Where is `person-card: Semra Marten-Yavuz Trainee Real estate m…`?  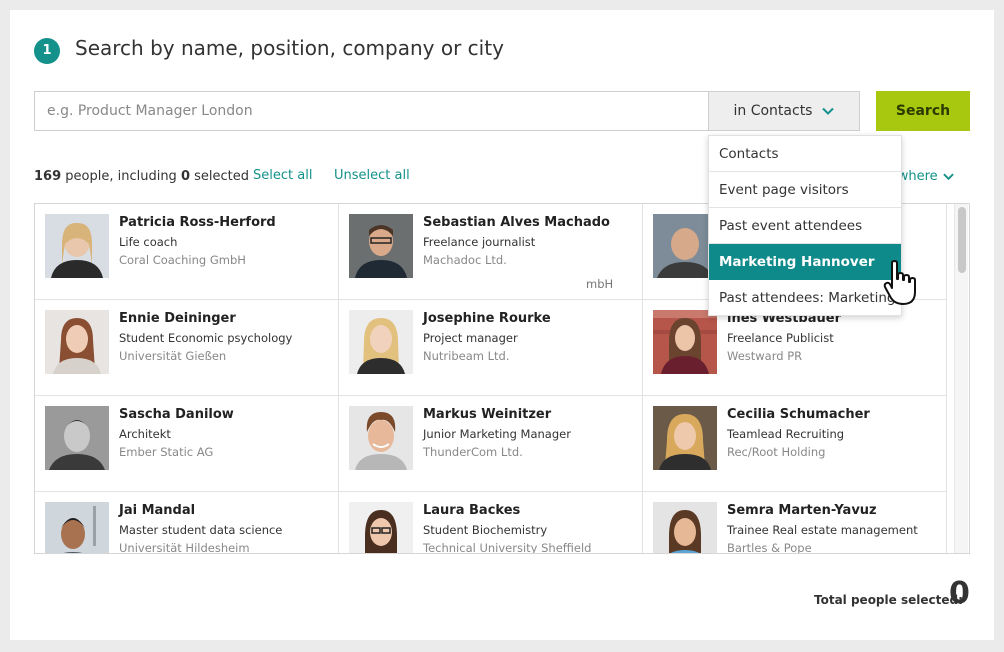 person-card: Semra Marten-Yavuz Trainee Real estate m… is located at coordinates (795, 523).